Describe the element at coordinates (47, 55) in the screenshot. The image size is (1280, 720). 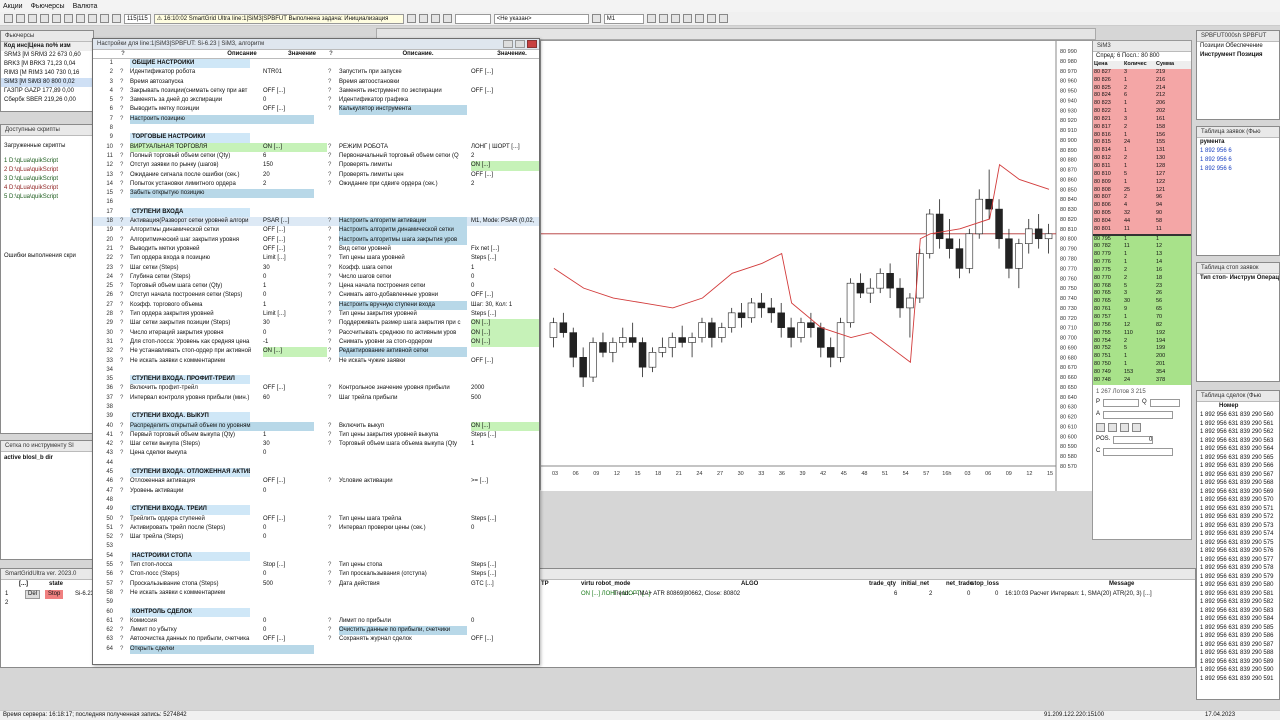
I see `futures-row: SRM3 [М SRM3 22 673 0,60` at that location.